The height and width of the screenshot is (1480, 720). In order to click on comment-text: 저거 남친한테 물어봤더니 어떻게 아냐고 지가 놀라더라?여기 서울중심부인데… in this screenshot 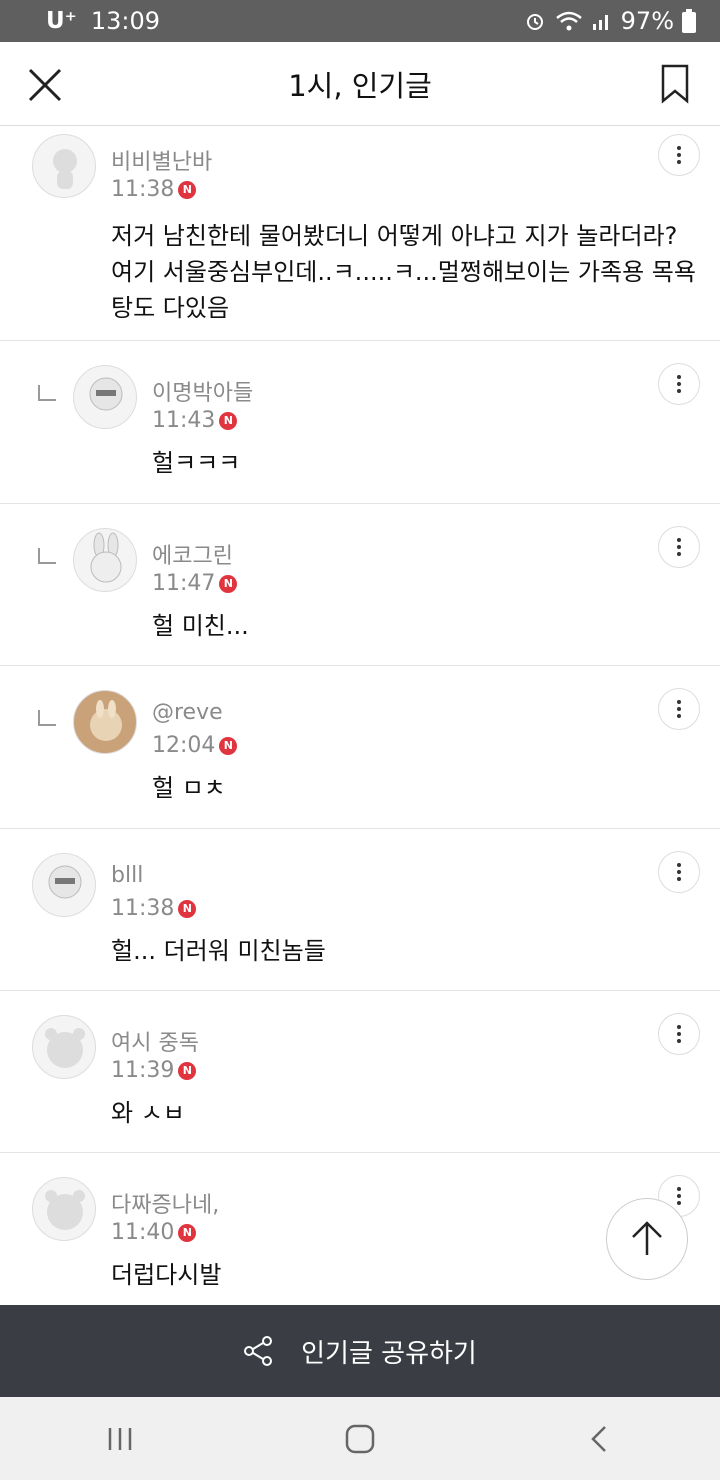, I will do `click(403, 272)`.